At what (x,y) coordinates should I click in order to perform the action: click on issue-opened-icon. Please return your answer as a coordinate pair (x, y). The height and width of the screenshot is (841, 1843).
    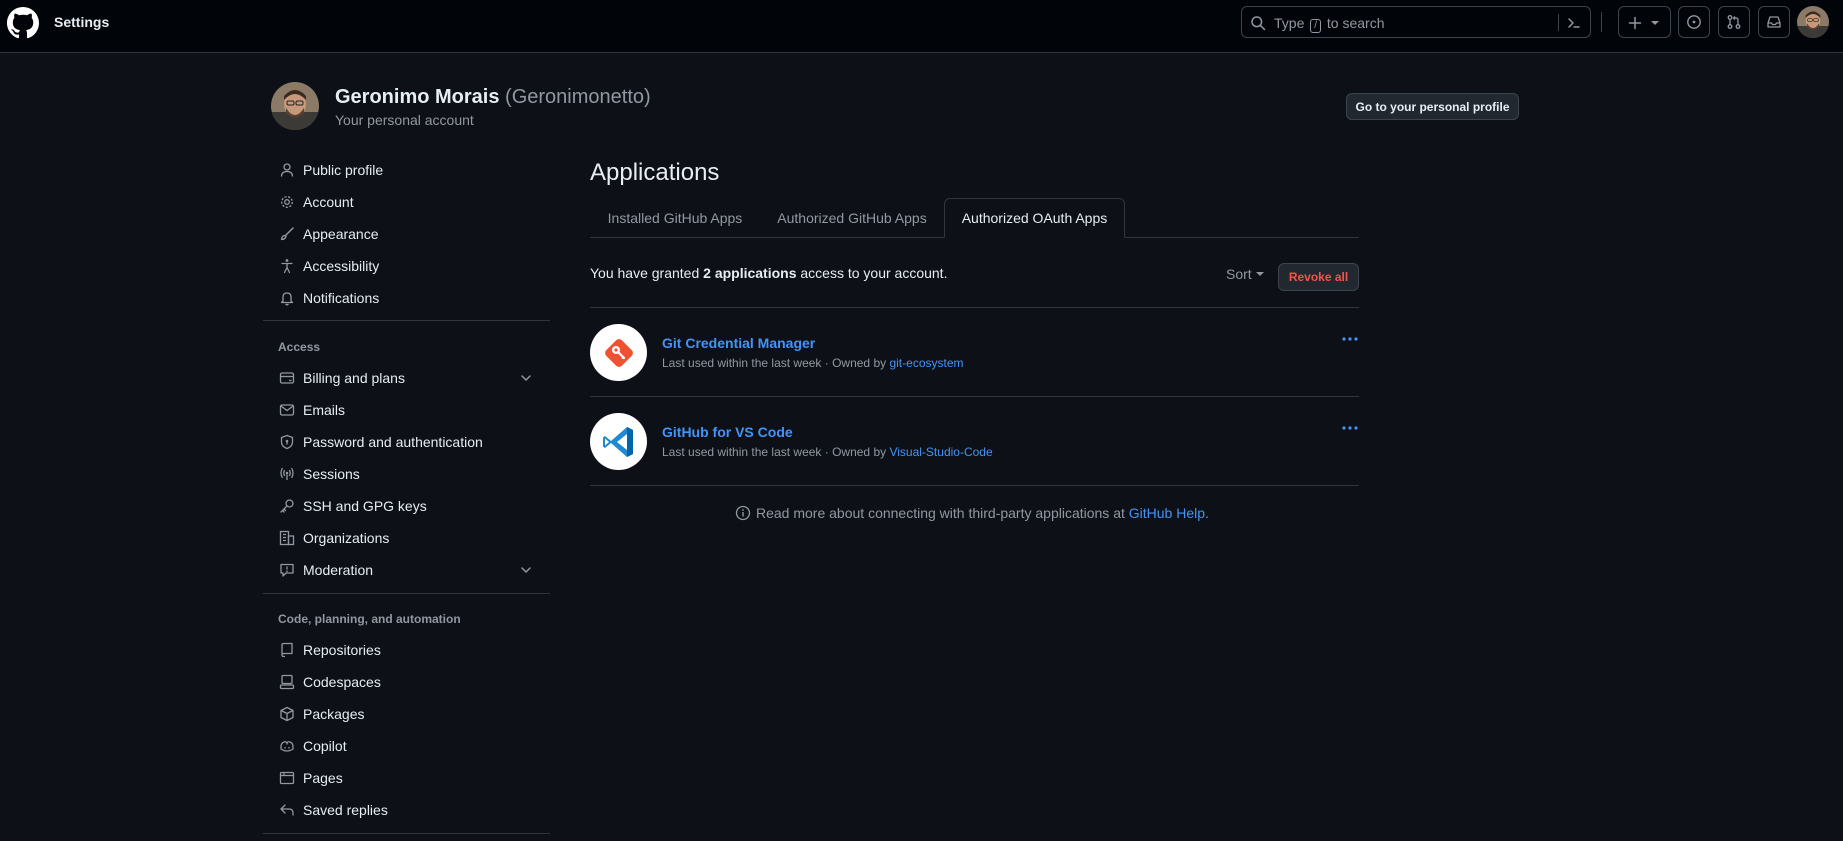
    Looking at the image, I should click on (1694, 22).